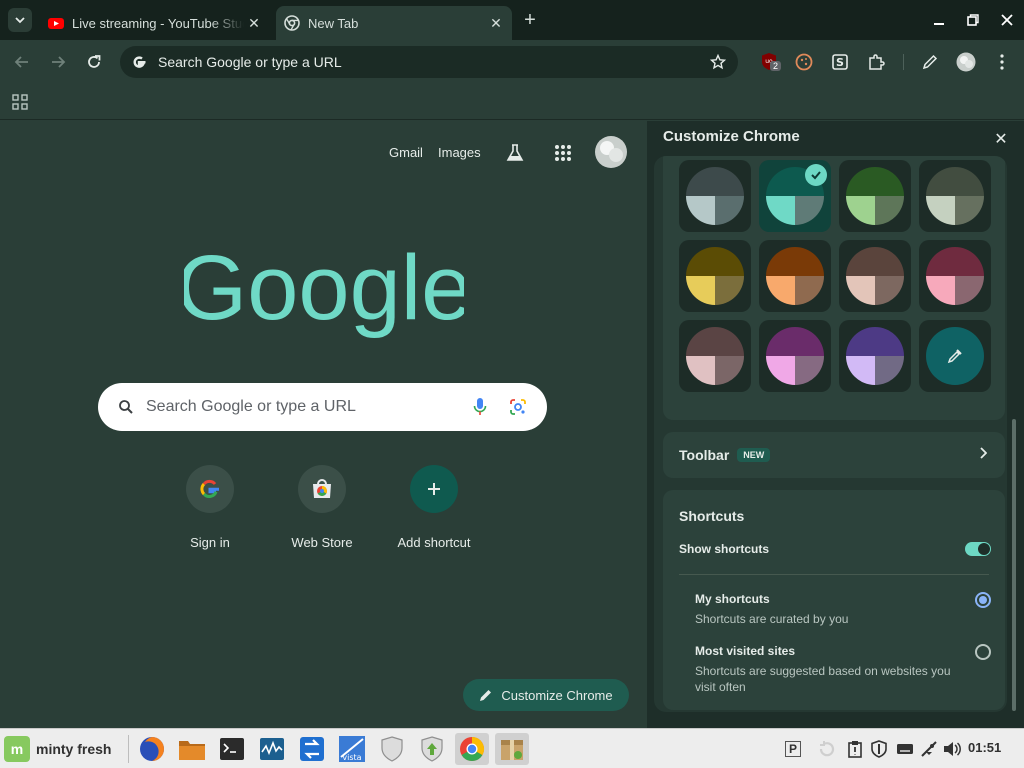  What do you see at coordinates (322, 407) in the screenshot?
I see `ntp-search-box: Search Google or type a URL` at bounding box center [322, 407].